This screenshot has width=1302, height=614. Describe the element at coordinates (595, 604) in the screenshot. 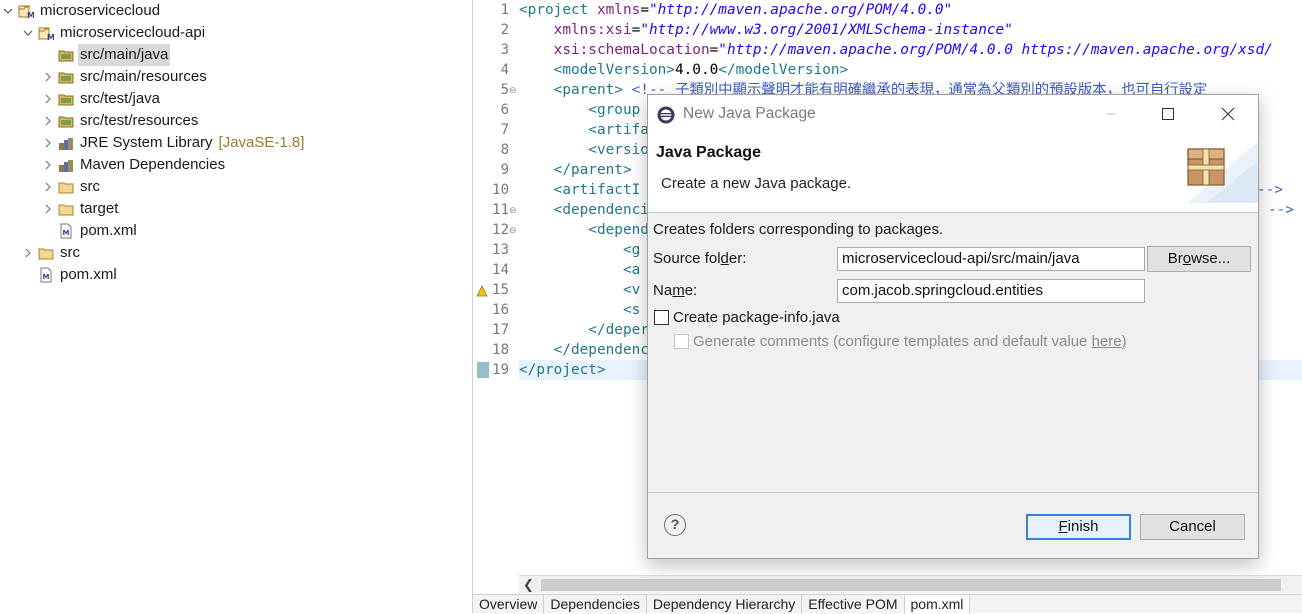

I see `editor-tab: Dependencies` at that location.